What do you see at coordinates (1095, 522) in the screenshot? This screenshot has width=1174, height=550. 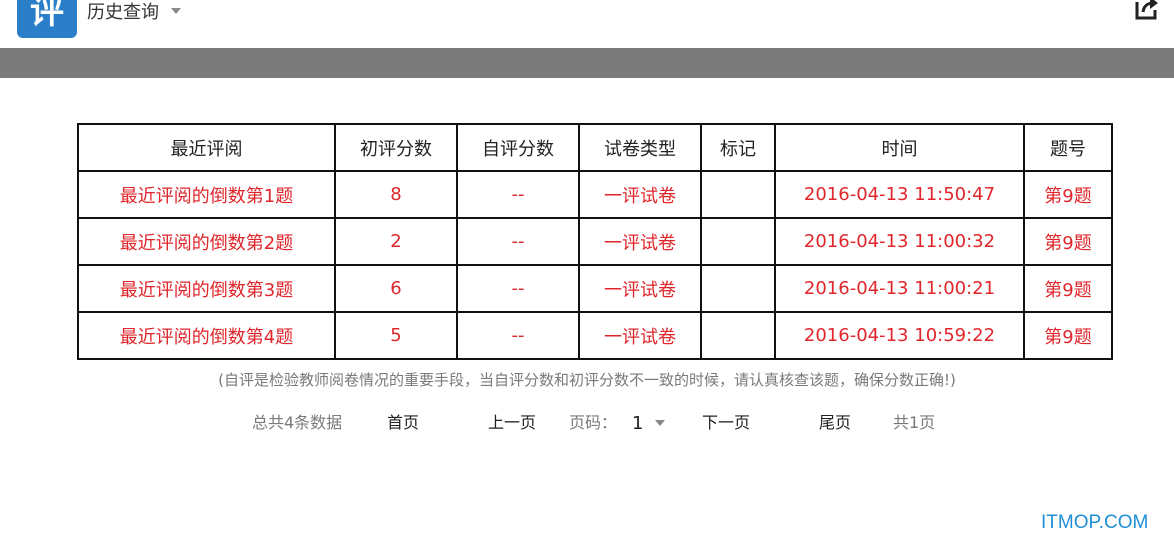 I see `watermark: ITMOP.COM` at bounding box center [1095, 522].